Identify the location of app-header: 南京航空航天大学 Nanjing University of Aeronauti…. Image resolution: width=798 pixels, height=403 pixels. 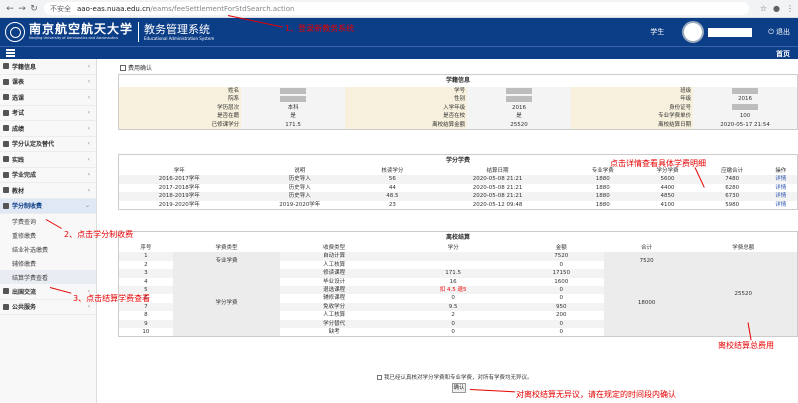
(399, 32).